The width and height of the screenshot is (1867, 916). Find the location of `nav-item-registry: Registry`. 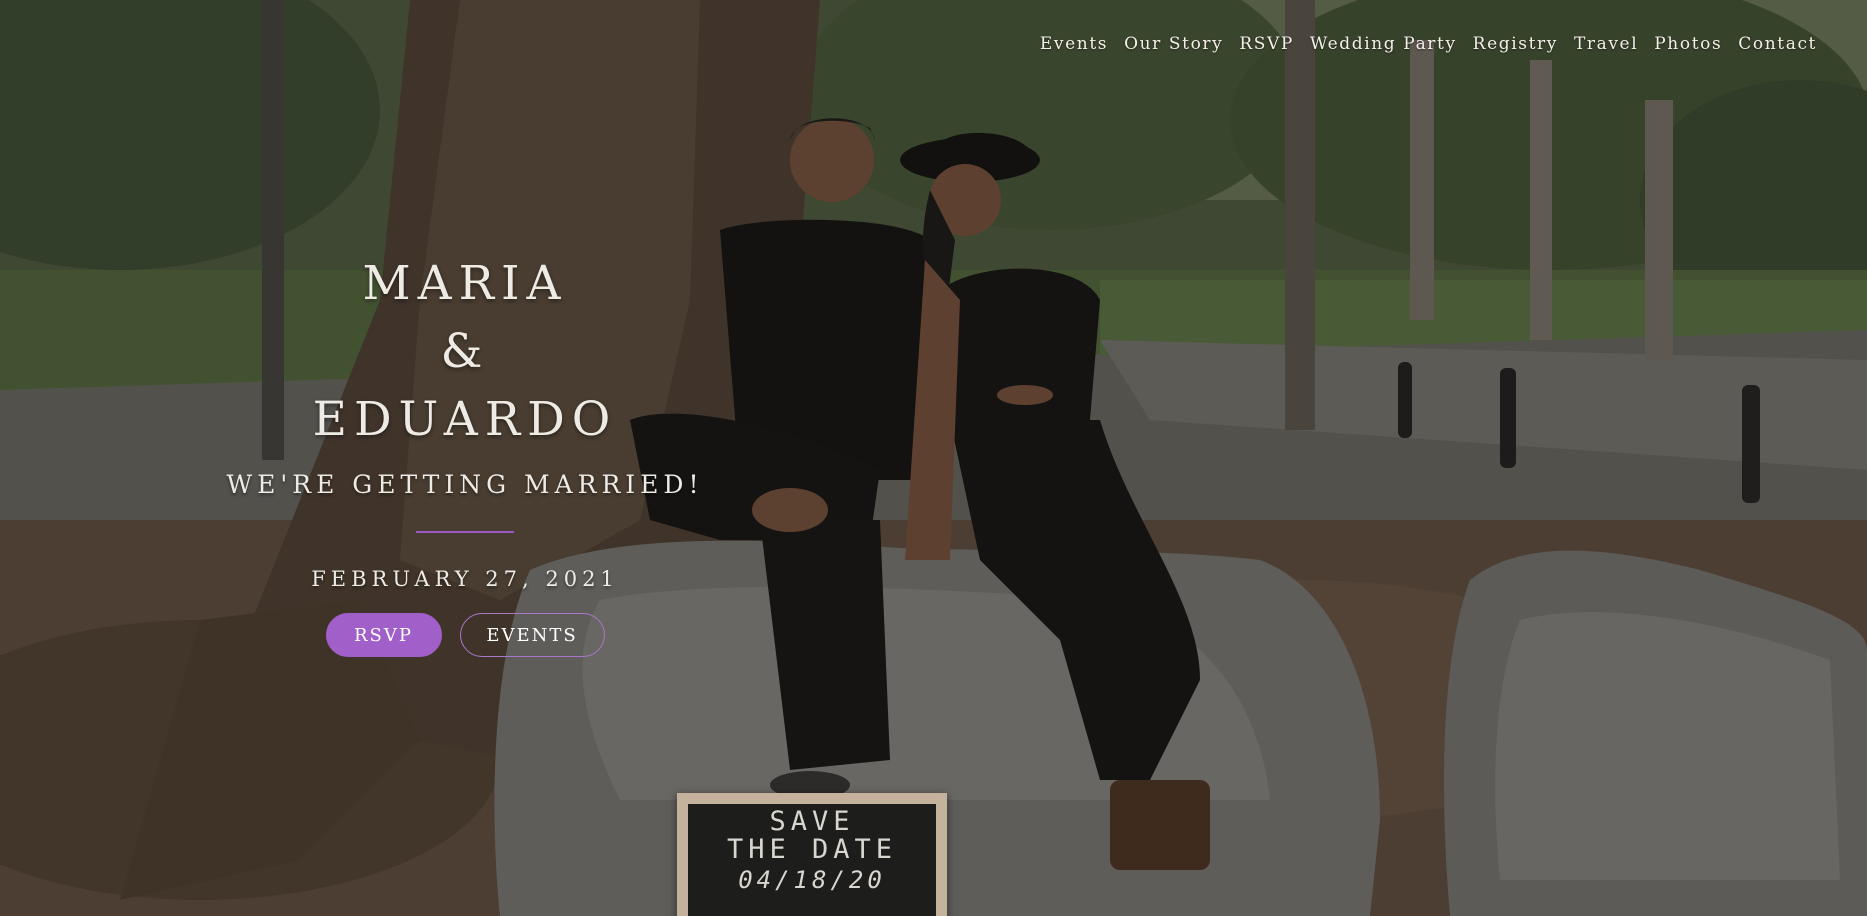

nav-item-registry: Registry is located at coordinates (1515, 44).